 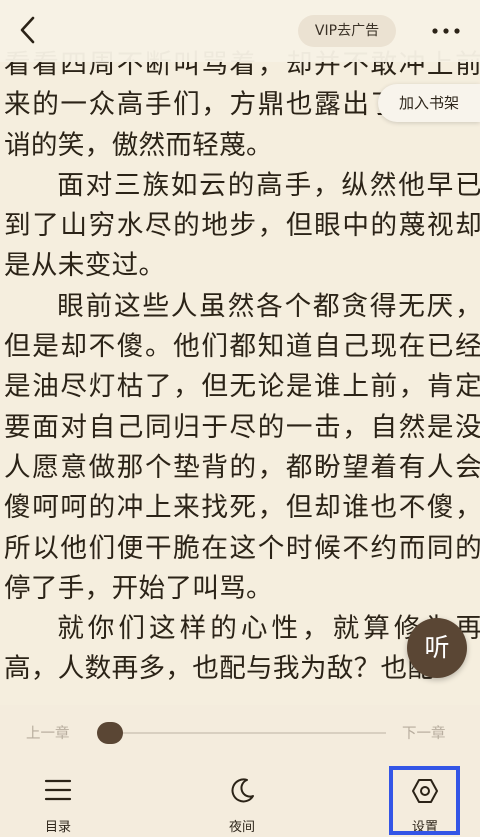 What do you see at coordinates (437, 648) in the screenshot?
I see `listen-button: 听` at bounding box center [437, 648].